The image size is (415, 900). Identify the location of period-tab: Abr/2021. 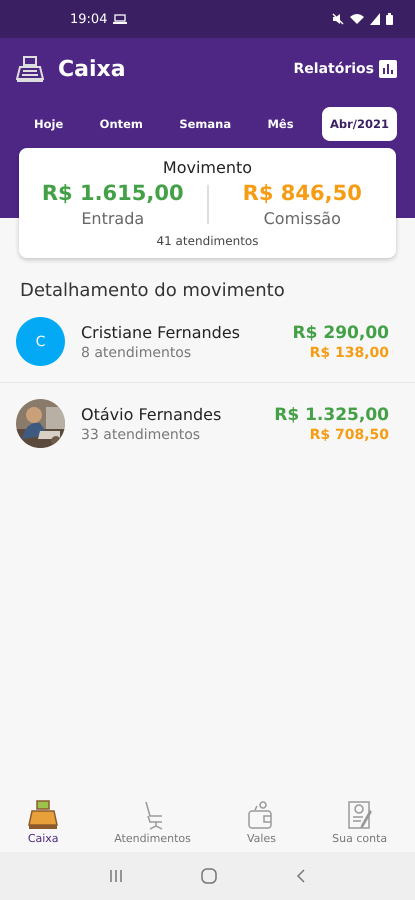
(359, 124).